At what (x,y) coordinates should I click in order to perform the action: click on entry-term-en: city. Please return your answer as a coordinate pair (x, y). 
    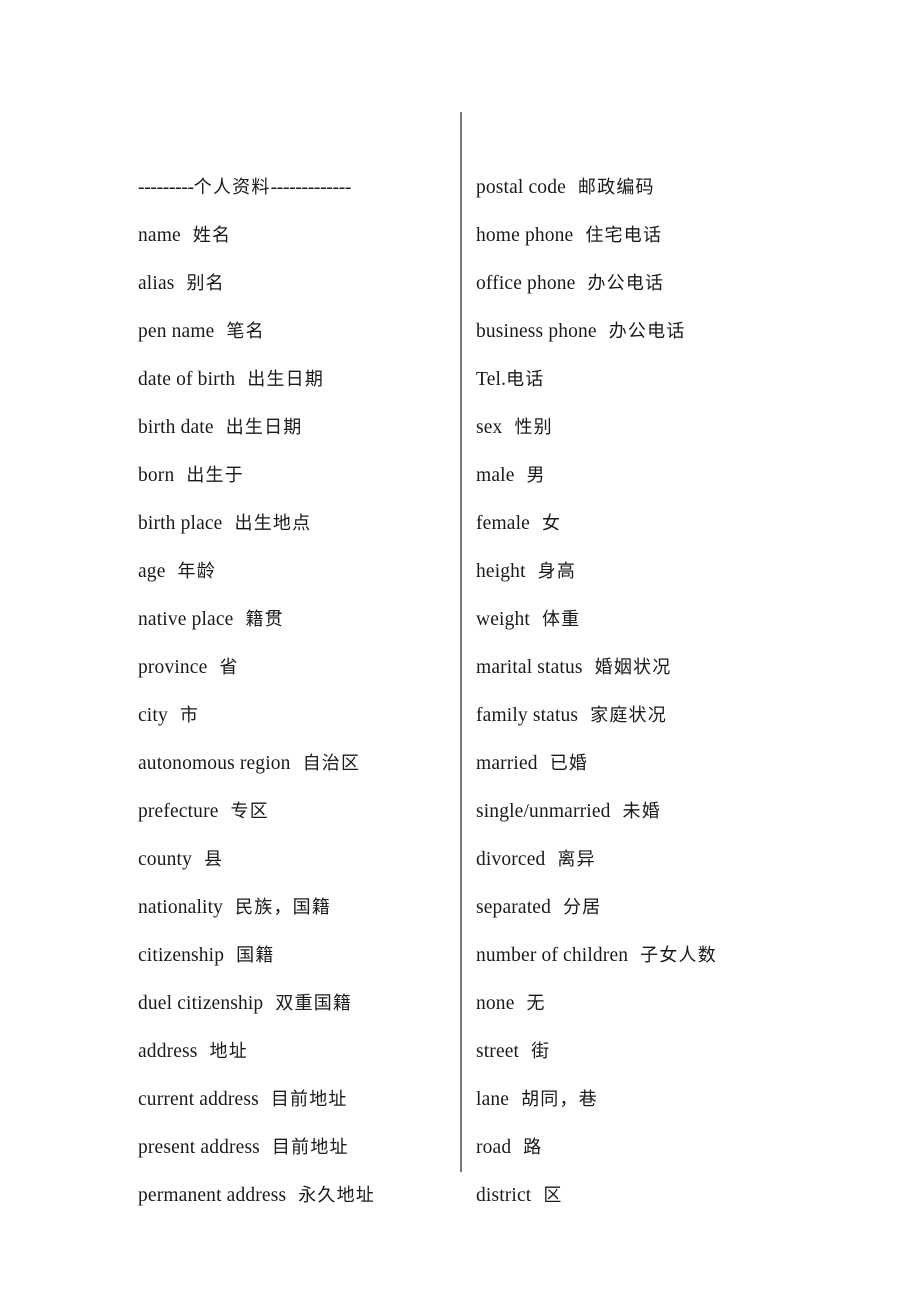
    Looking at the image, I should click on (153, 715).